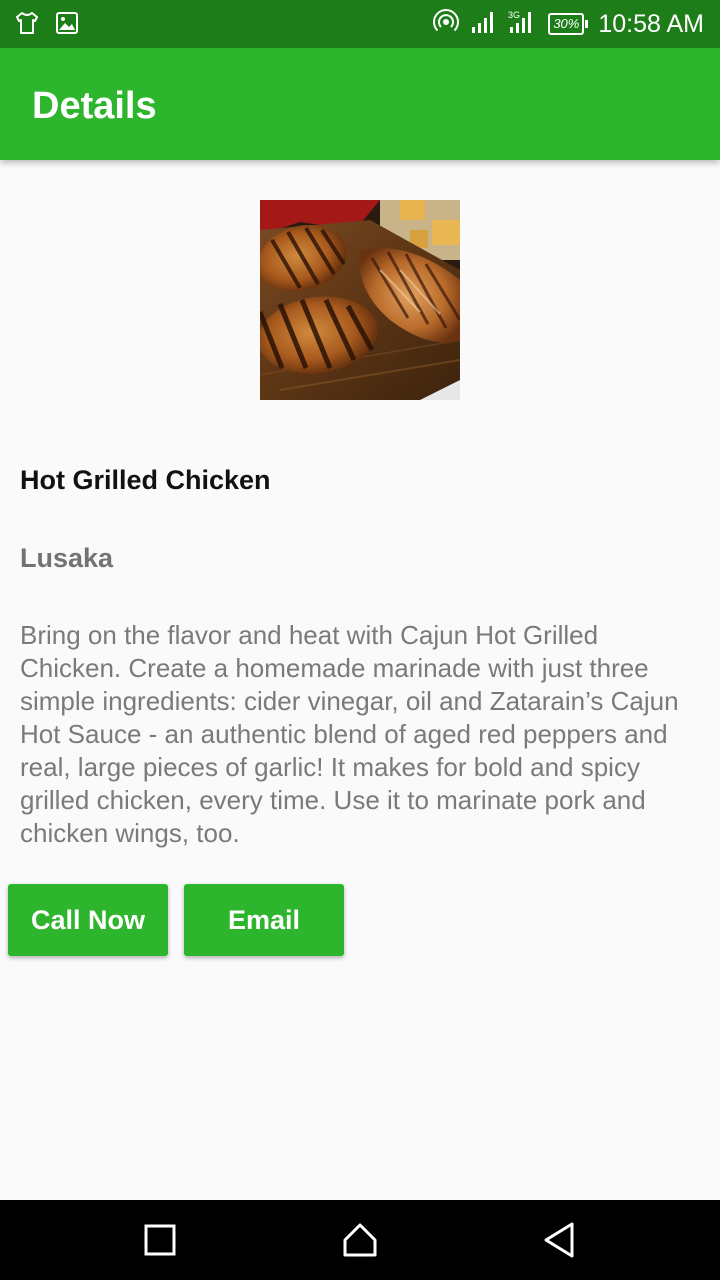  Describe the element at coordinates (160, 1240) in the screenshot. I see `recent-apps-icon` at that location.